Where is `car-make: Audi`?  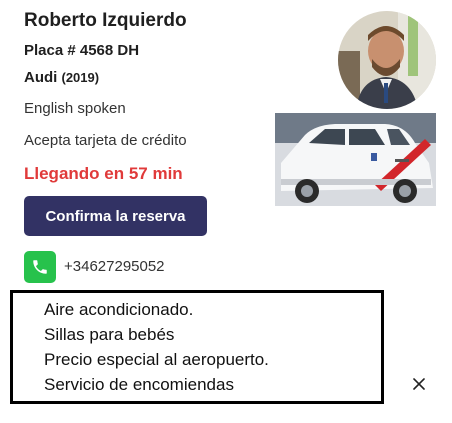 car-make: Audi is located at coordinates (41, 77).